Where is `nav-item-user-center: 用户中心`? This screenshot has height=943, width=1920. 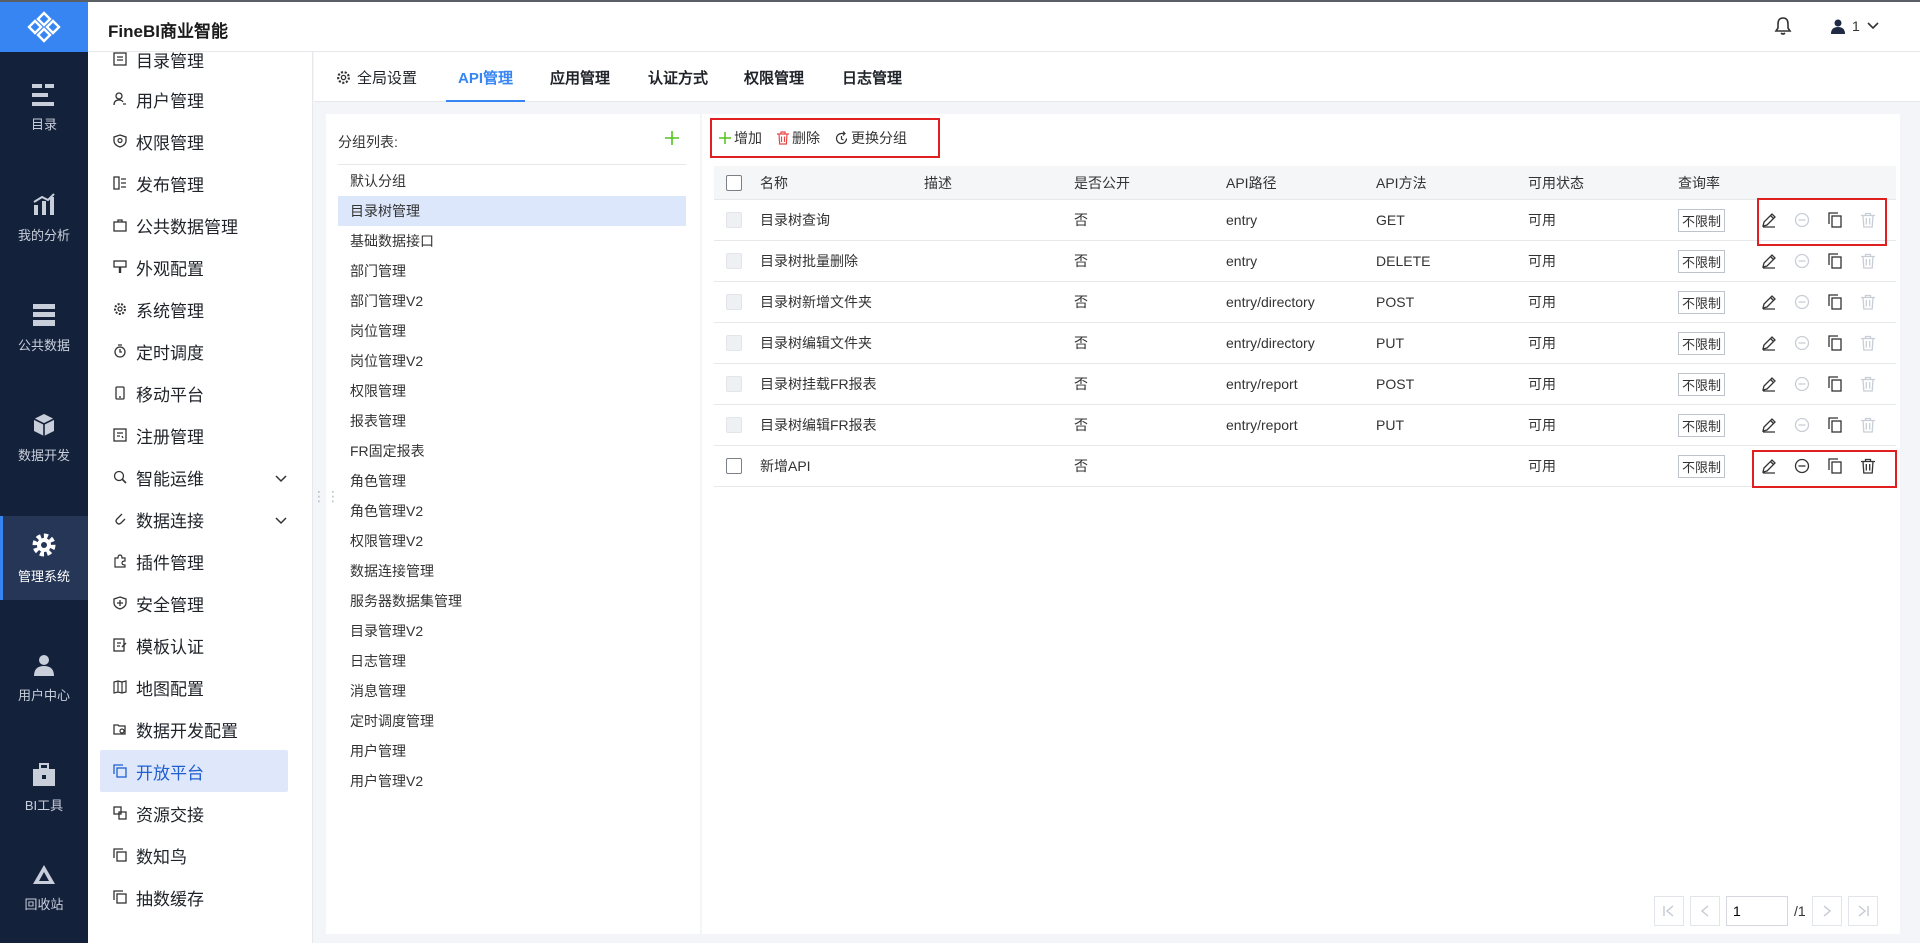 nav-item-user-center: 用户中心 is located at coordinates (44, 678).